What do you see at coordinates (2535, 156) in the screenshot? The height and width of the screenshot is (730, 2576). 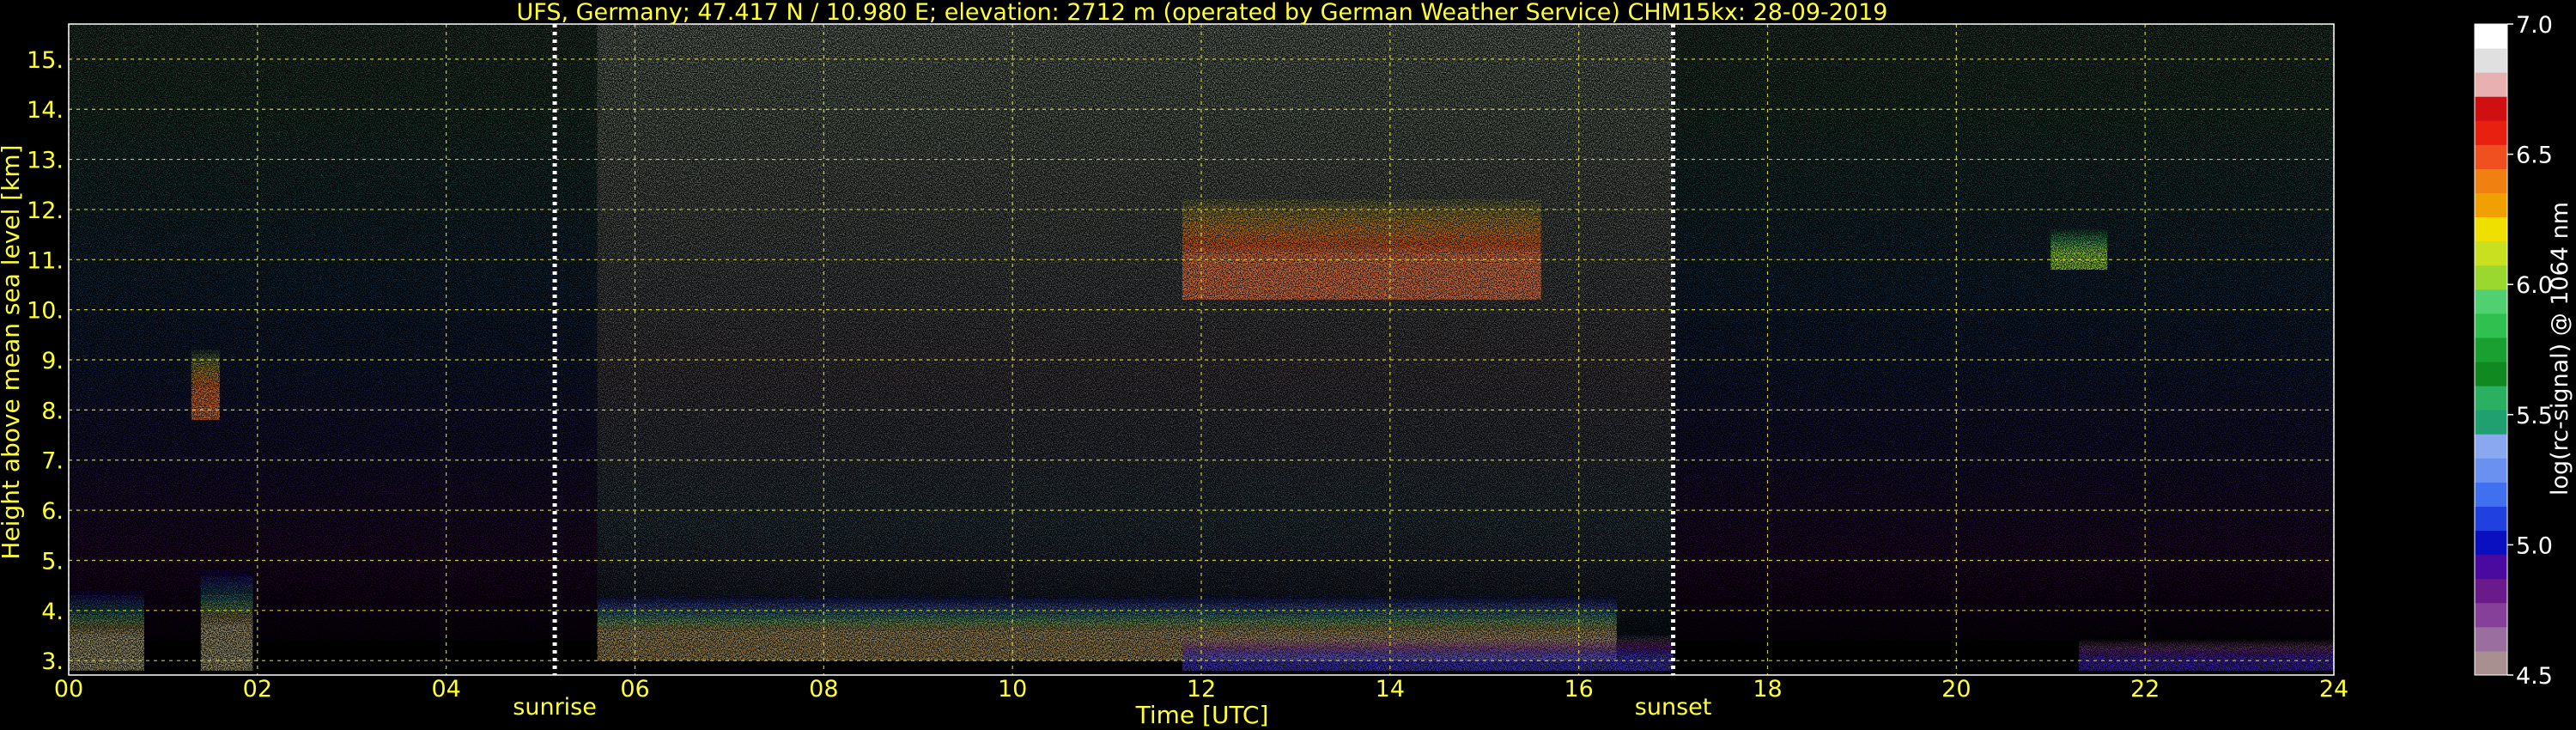 I see `colorbar-tick-label: 6.5` at bounding box center [2535, 156].